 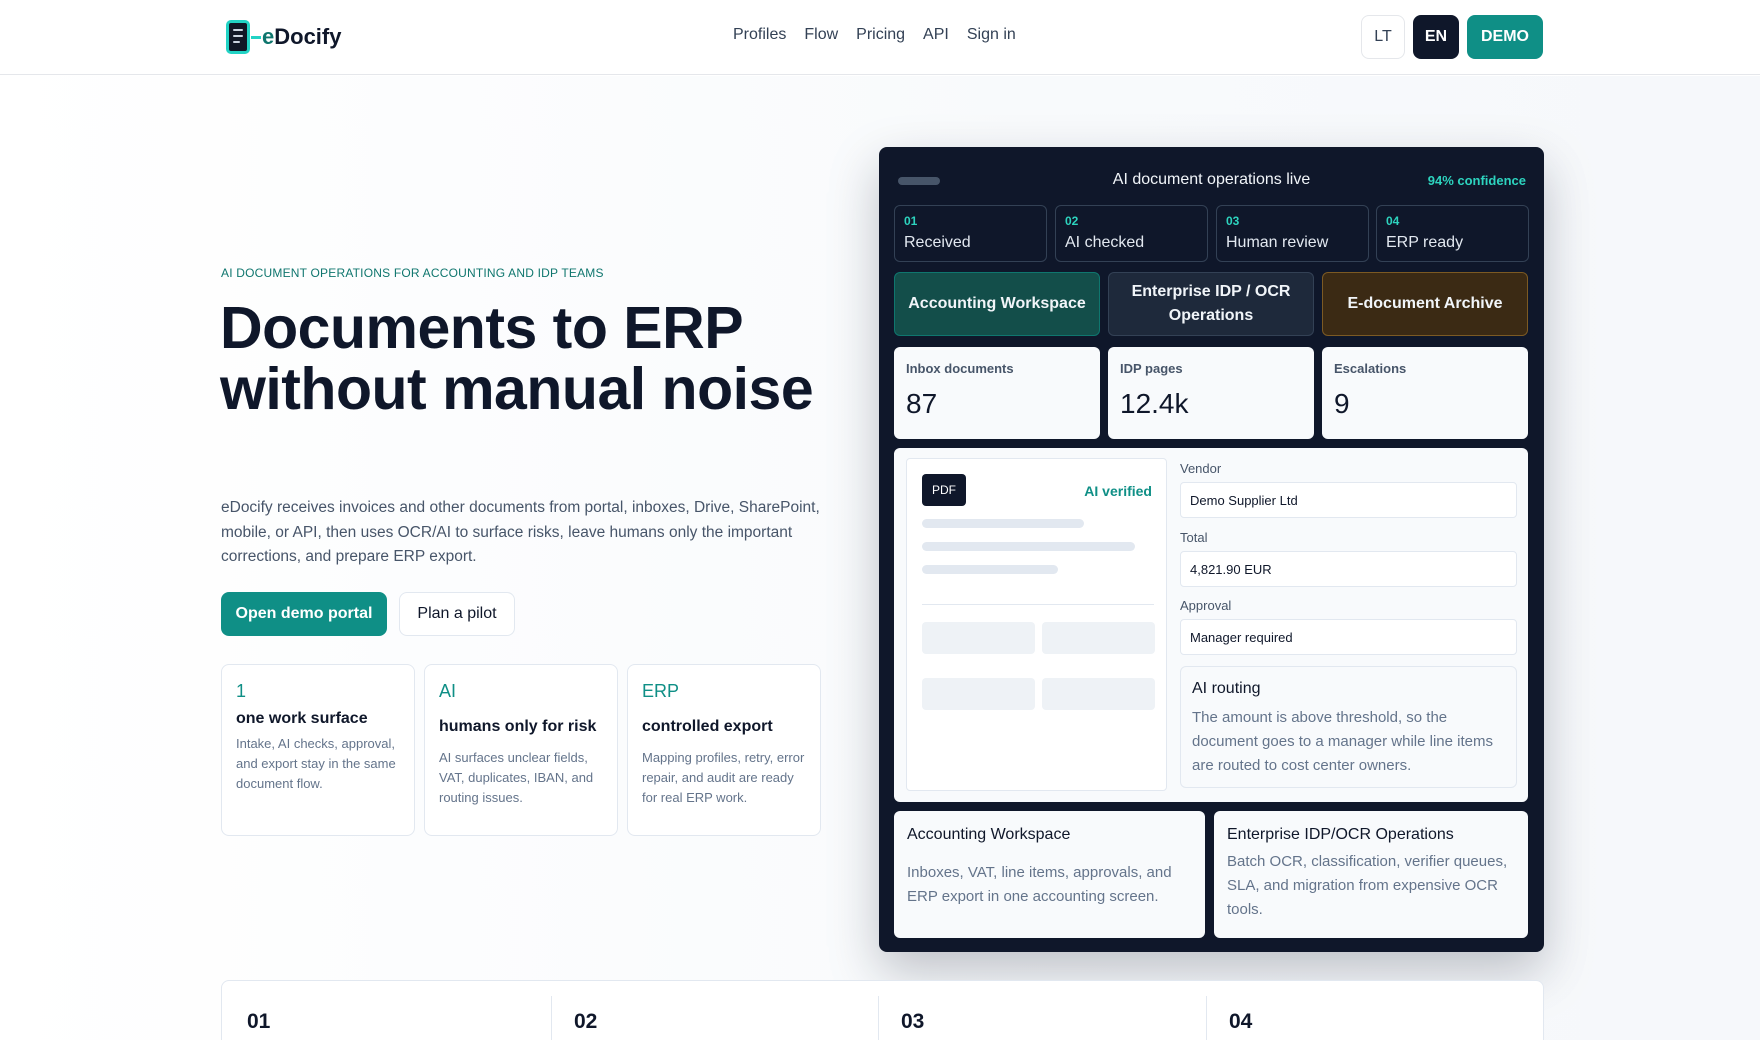 What do you see at coordinates (302, 718) in the screenshot?
I see `feature-title: one work surface` at bounding box center [302, 718].